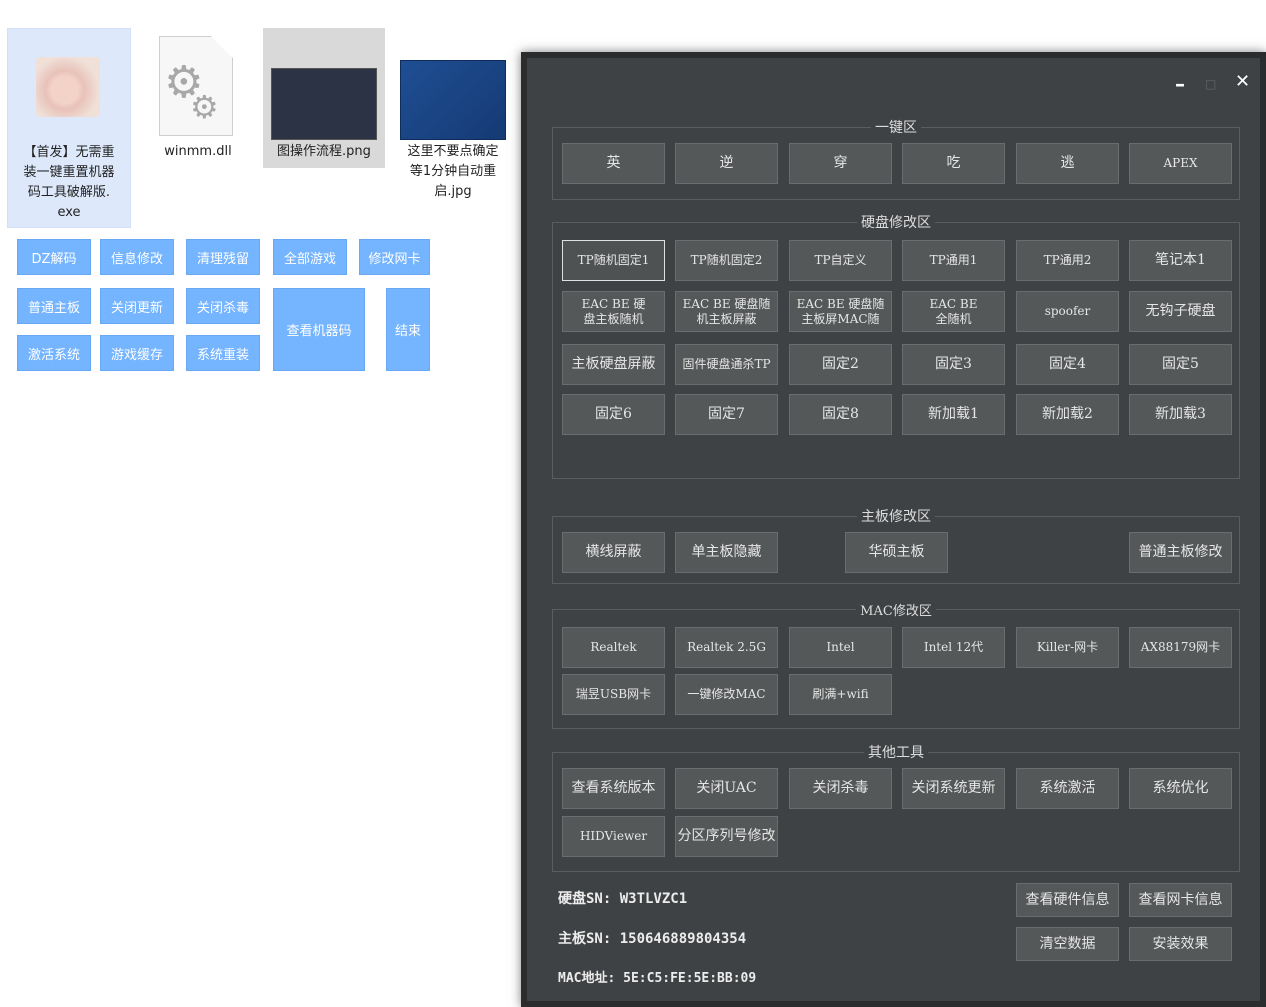  I want to click on group-title: 一键区, so click(896, 128).